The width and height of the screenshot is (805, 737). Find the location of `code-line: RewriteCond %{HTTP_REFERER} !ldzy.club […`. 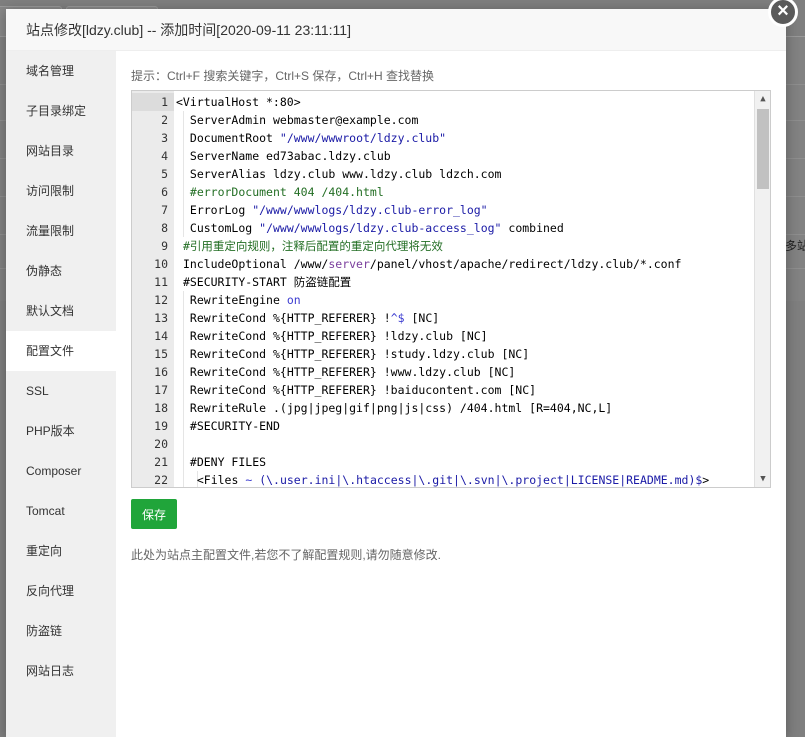

code-line: RewriteCond %{HTTP_REFERER} !ldzy.club [… is located at coordinates (339, 336).